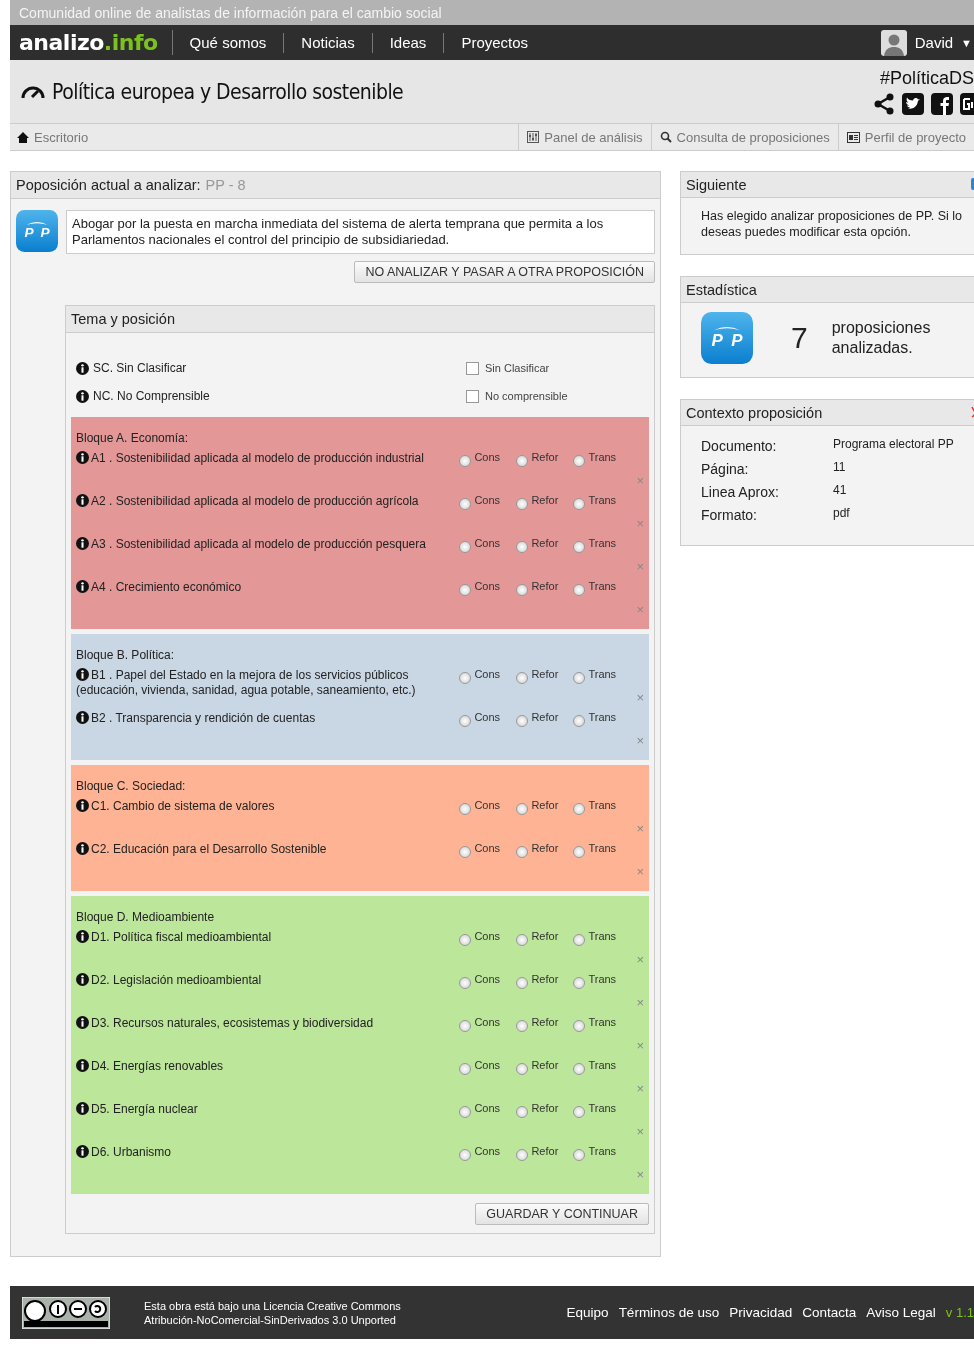  I want to click on project-title: Política europea y Desarrollo sostenible, so click(228, 91).